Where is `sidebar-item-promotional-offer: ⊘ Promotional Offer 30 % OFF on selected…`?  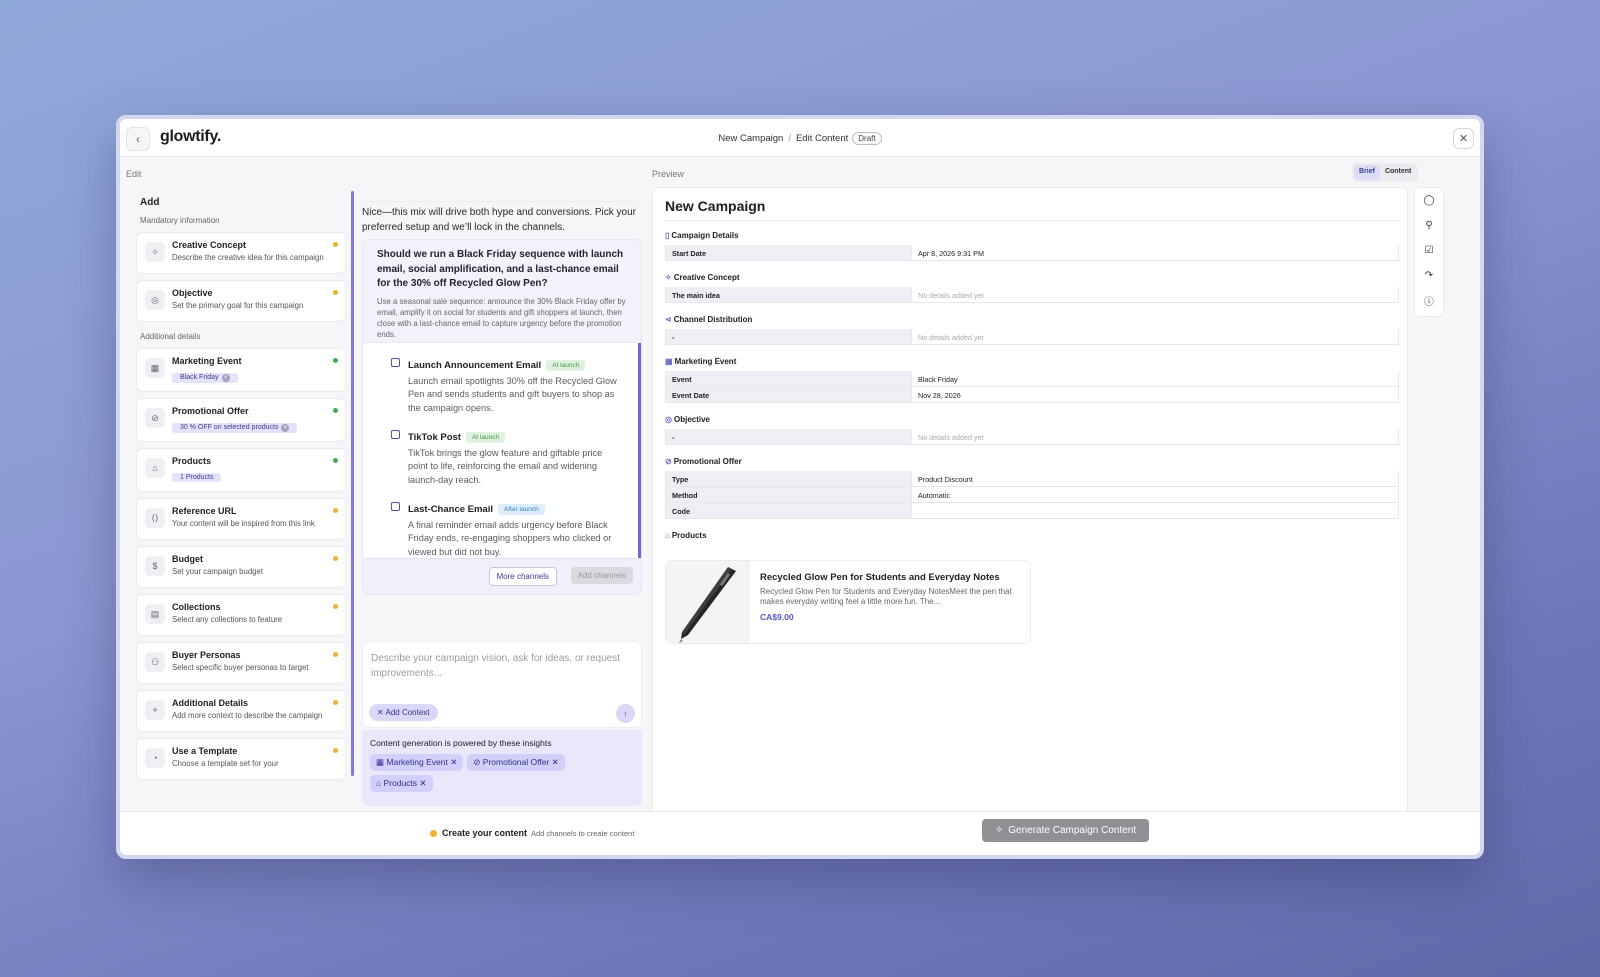
sidebar-item-promotional-offer: ⊘ Promotional Offer 30 % OFF on selected… is located at coordinates (241, 420).